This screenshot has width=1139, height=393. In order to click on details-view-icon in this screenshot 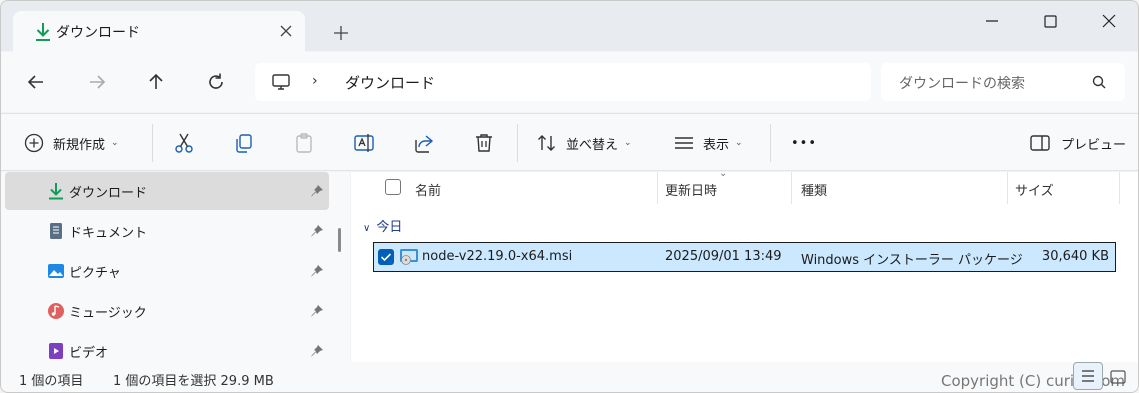, I will do `click(1088, 376)`.